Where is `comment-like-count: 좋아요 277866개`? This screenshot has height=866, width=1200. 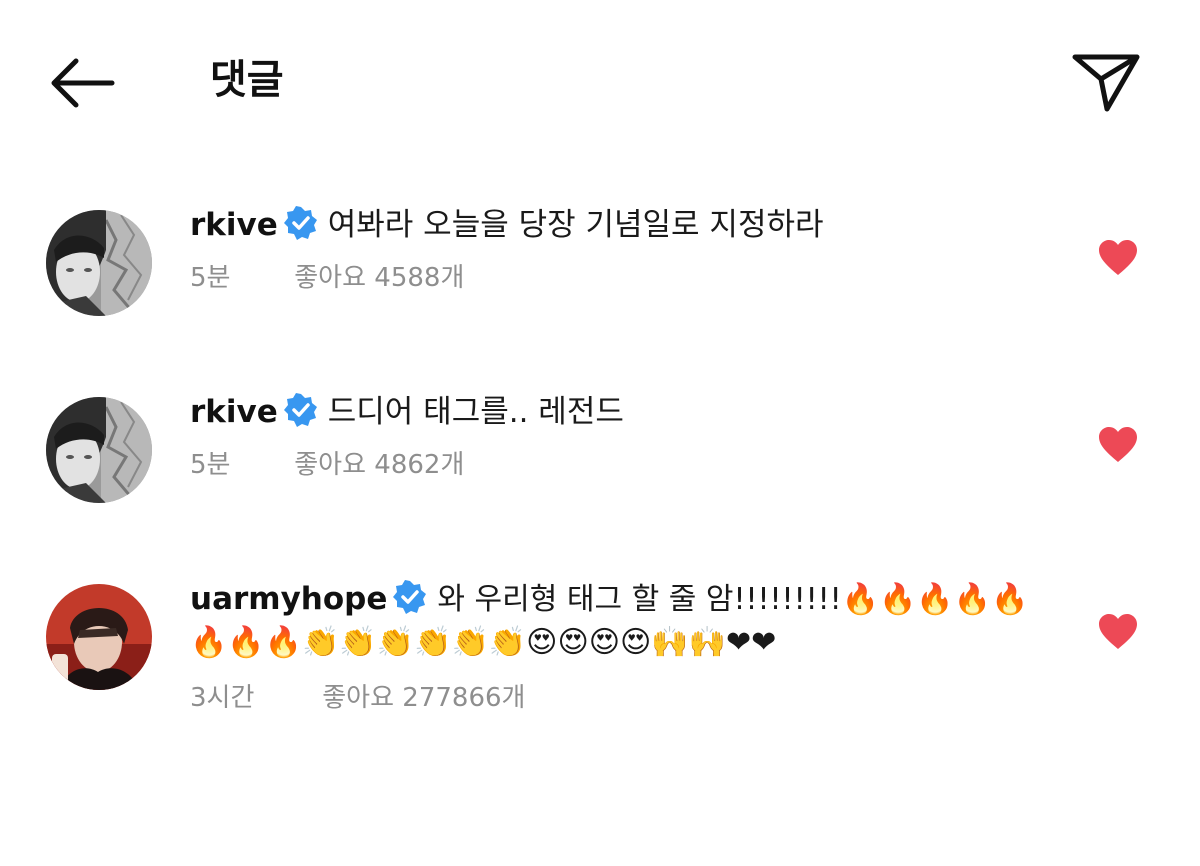
comment-like-count: 좋아요 277866개 is located at coordinates (423, 698).